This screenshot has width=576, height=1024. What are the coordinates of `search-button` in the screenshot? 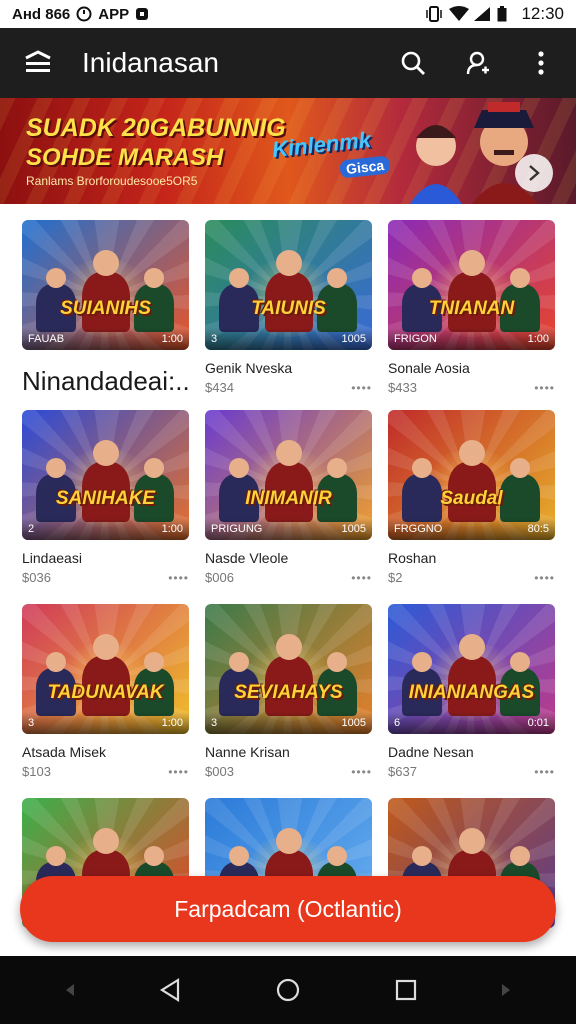 It's located at (413, 63).